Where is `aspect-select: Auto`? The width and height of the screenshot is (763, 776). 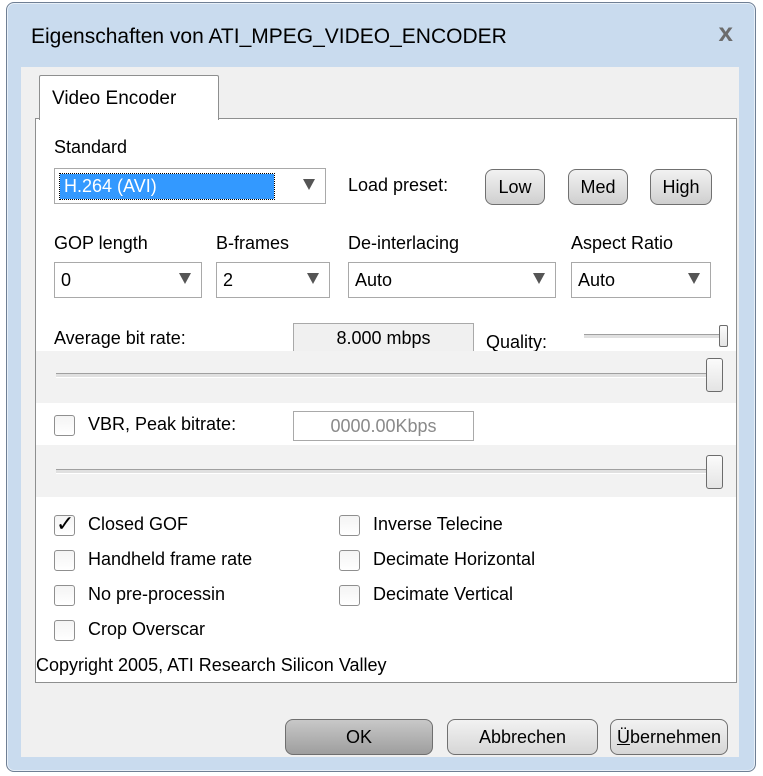 aspect-select: Auto is located at coordinates (641, 280).